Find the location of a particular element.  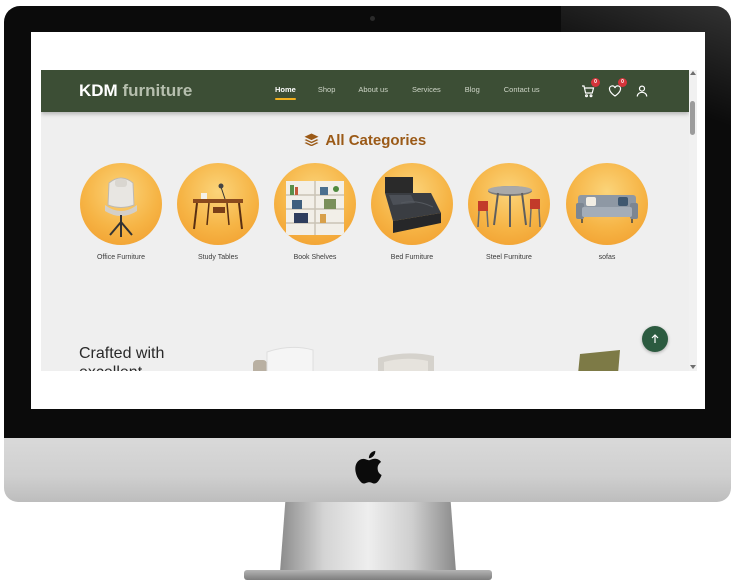

arrow-up-icon is located at coordinates (655, 338).